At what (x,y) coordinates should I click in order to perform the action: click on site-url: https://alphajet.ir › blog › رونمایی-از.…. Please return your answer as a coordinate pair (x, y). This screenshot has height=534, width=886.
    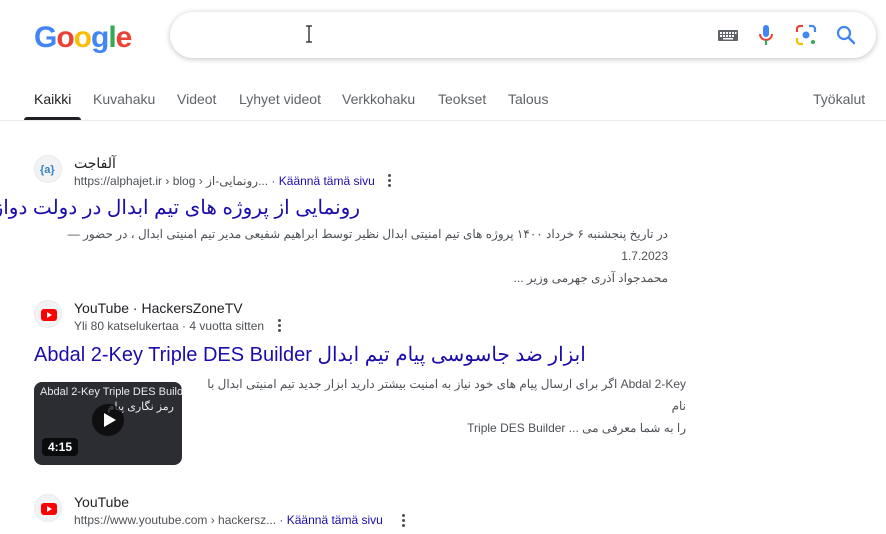
    Looking at the image, I should click on (224, 181).